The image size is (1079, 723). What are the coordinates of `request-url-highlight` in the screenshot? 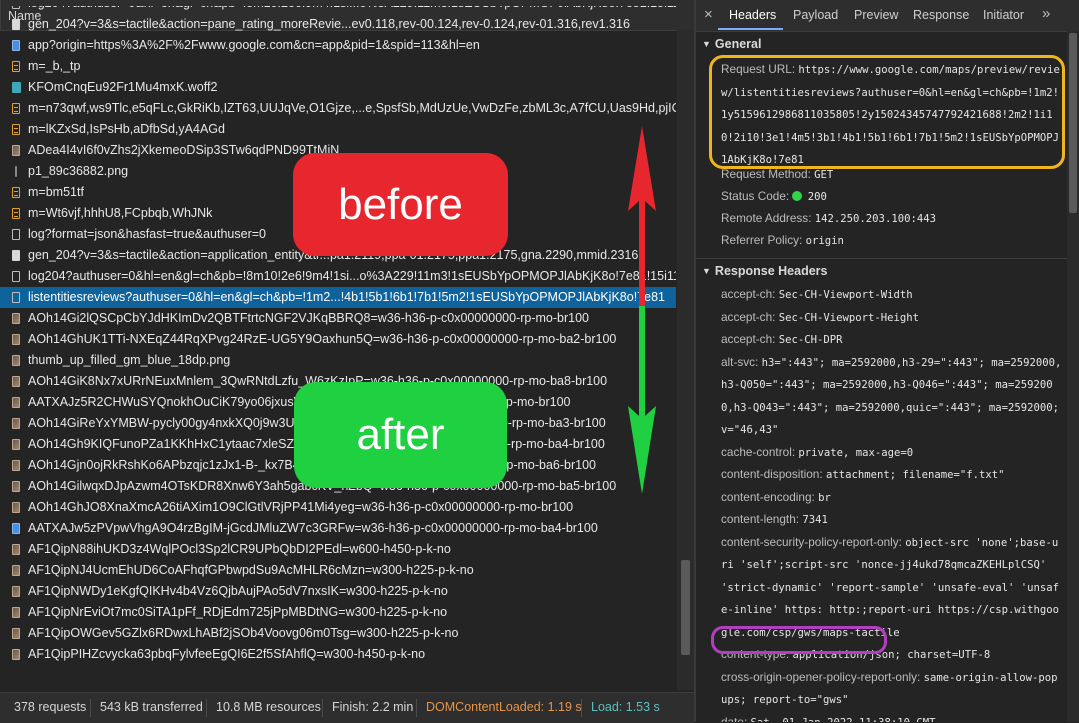 It's located at (887, 112).